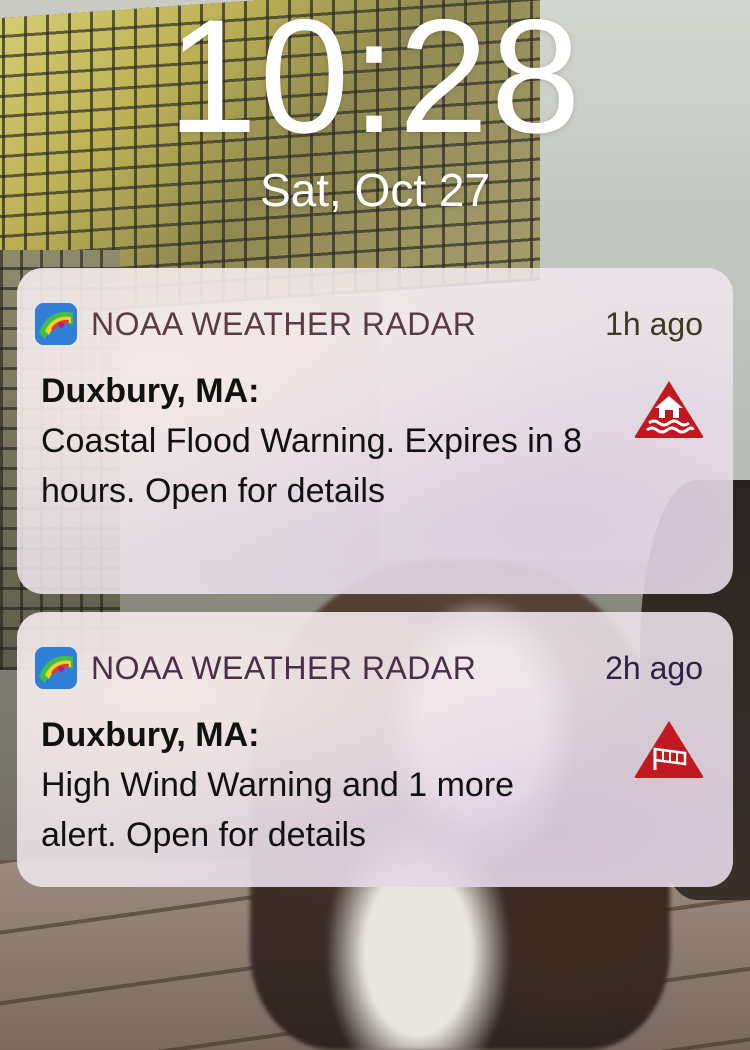 This screenshot has height=1050, width=750. Describe the element at coordinates (654, 323) in the screenshot. I see `notification-timestamp: 1h ago` at that location.